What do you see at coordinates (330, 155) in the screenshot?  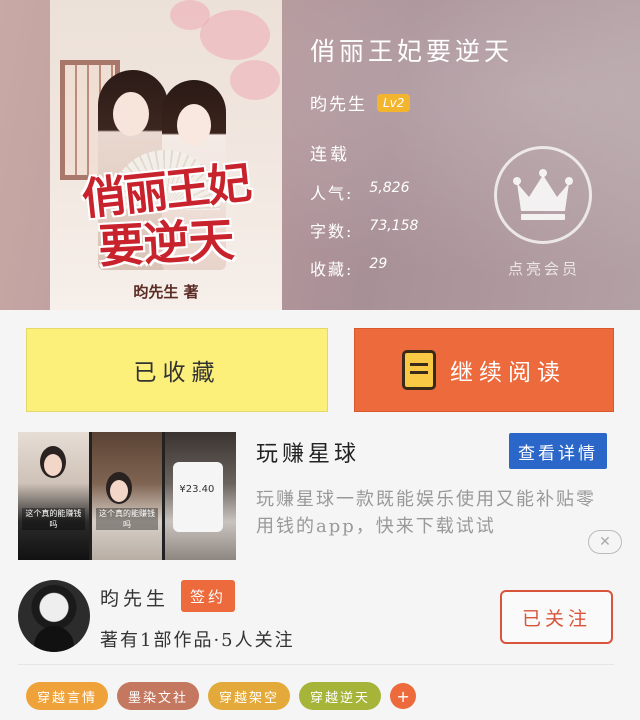 I see `serial-status: 连载` at bounding box center [330, 155].